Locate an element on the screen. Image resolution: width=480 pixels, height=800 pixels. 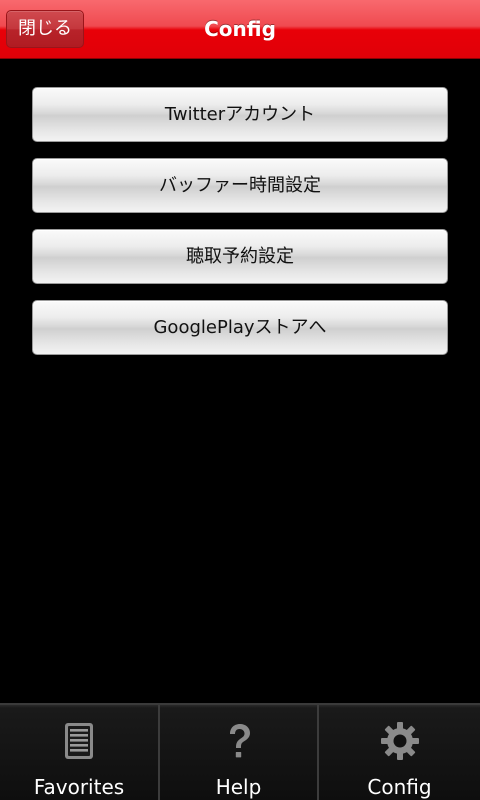
tab-config-label: Config is located at coordinates (399, 787).